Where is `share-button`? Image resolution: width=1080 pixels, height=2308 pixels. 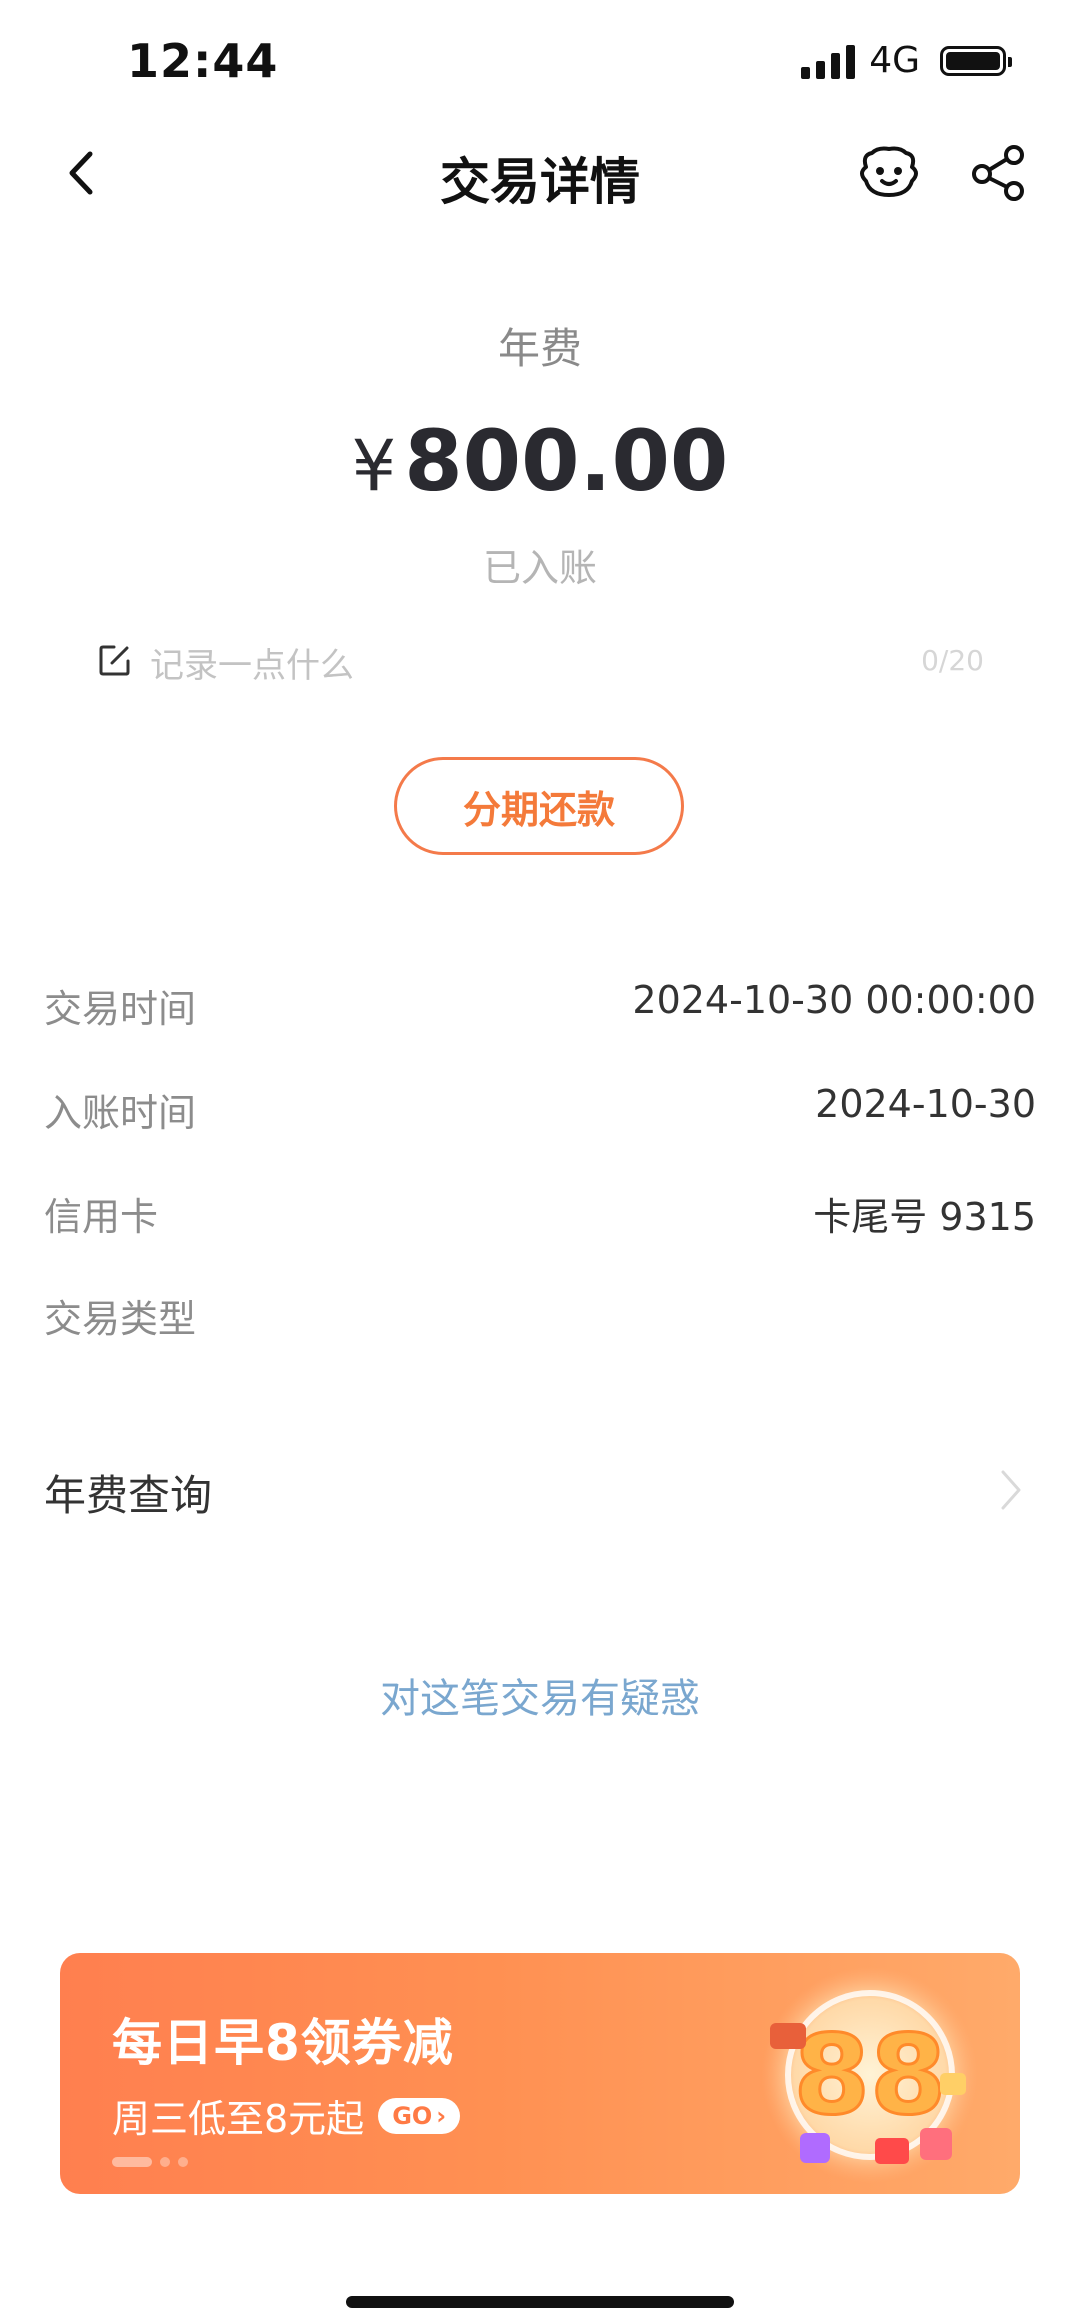
share-button is located at coordinates (999, 173).